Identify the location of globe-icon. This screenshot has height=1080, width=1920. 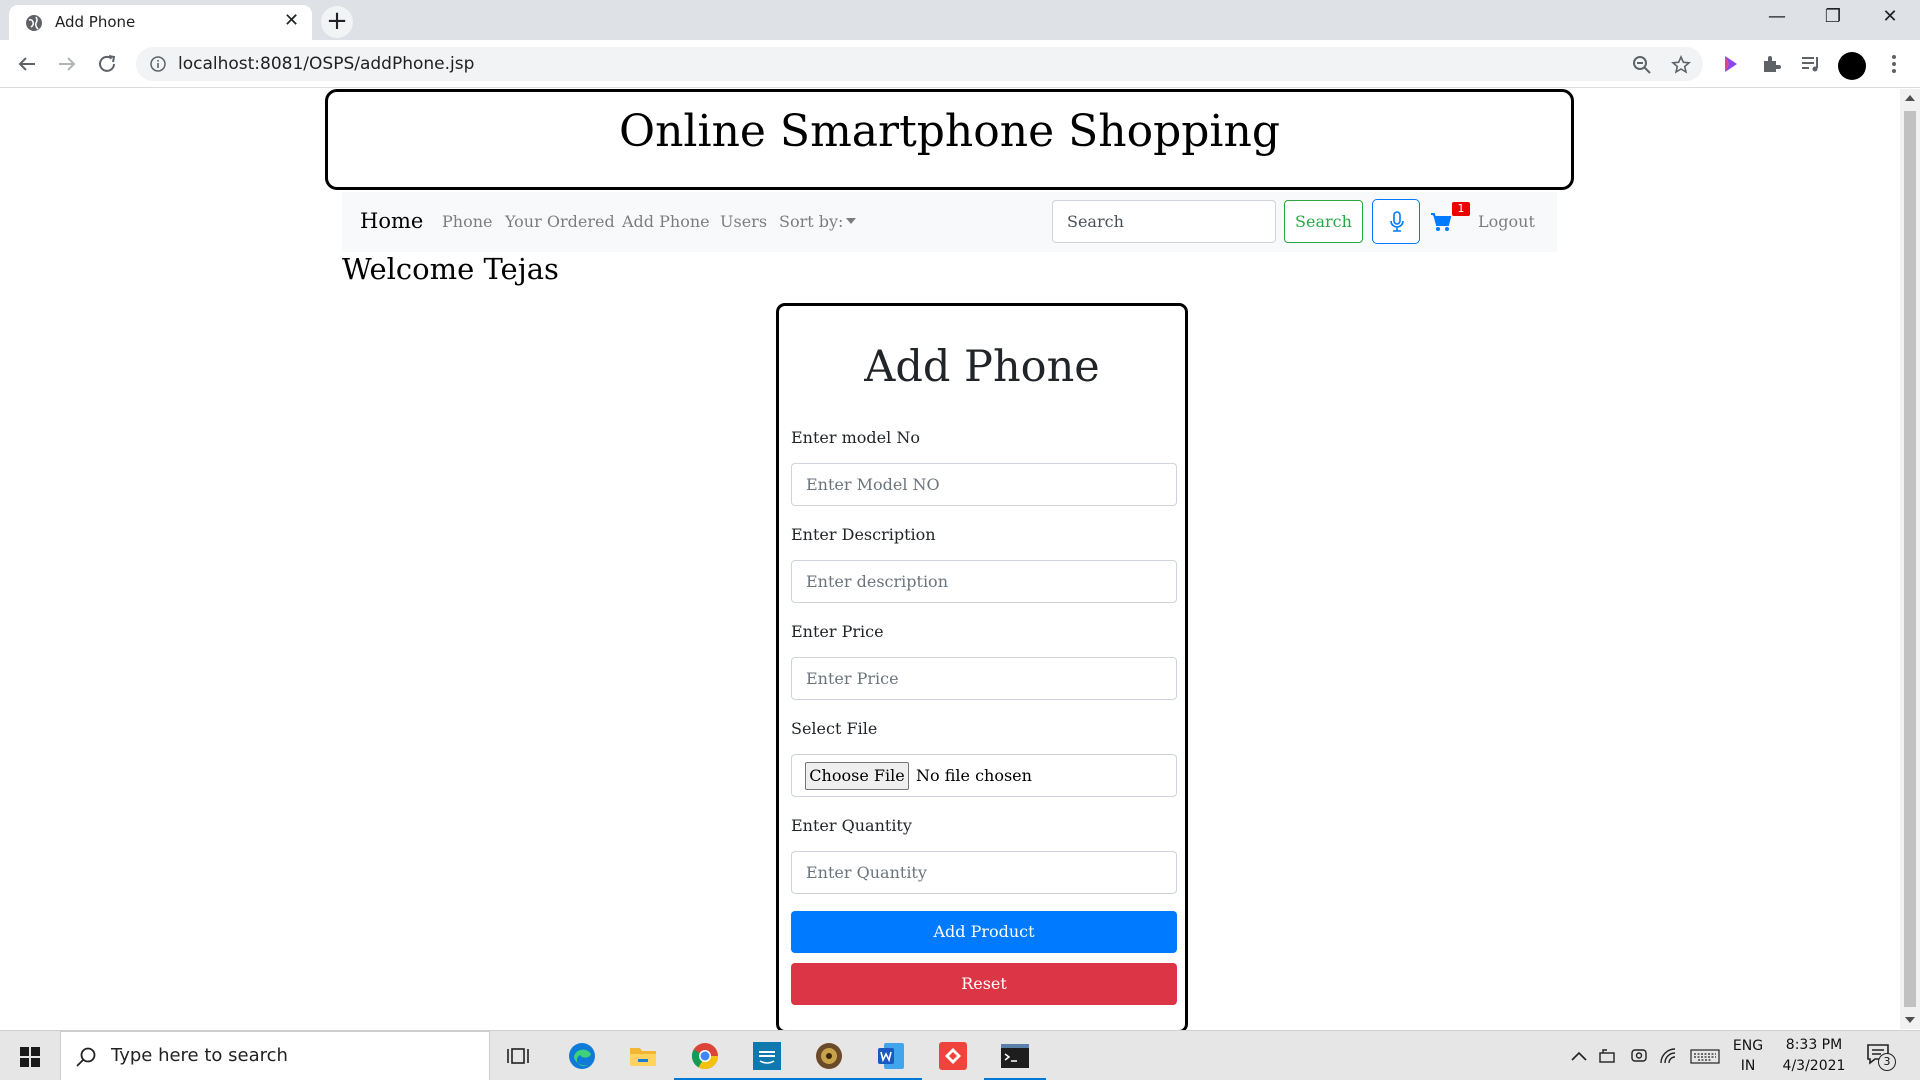
(34, 23).